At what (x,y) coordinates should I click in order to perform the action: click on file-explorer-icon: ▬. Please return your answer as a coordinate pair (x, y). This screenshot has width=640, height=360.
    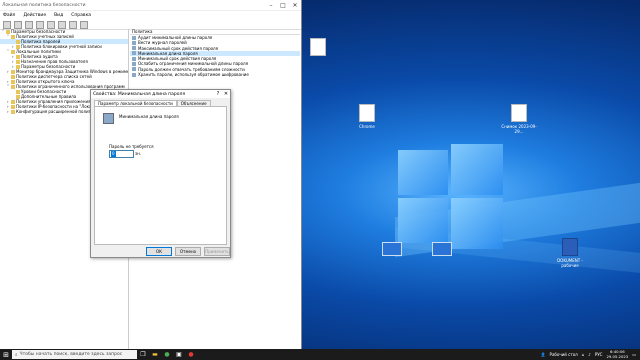
    Looking at the image, I should click on (155, 354).